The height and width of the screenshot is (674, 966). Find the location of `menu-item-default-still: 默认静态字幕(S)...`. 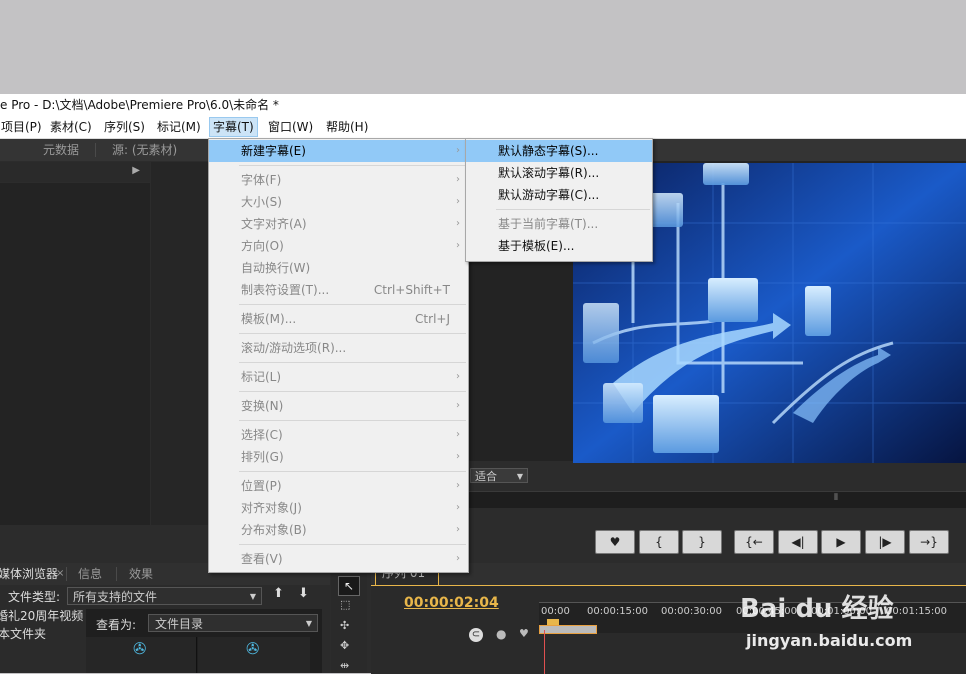

menu-item-default-still: 默认静态字幕(S)... is located at coordinates (559, 151).